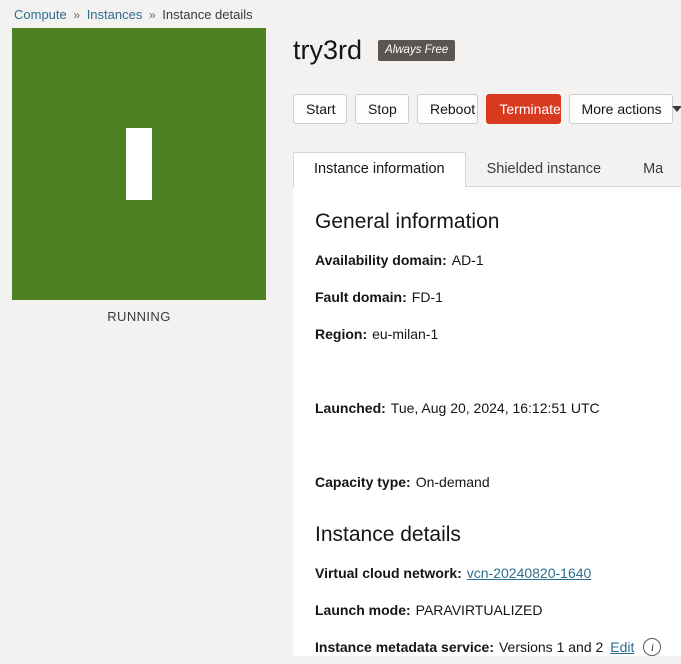  Describe the element at coordinates (40, 14) in the screenshot. I see `breadcrumb-item-compute: Compute` at that location.